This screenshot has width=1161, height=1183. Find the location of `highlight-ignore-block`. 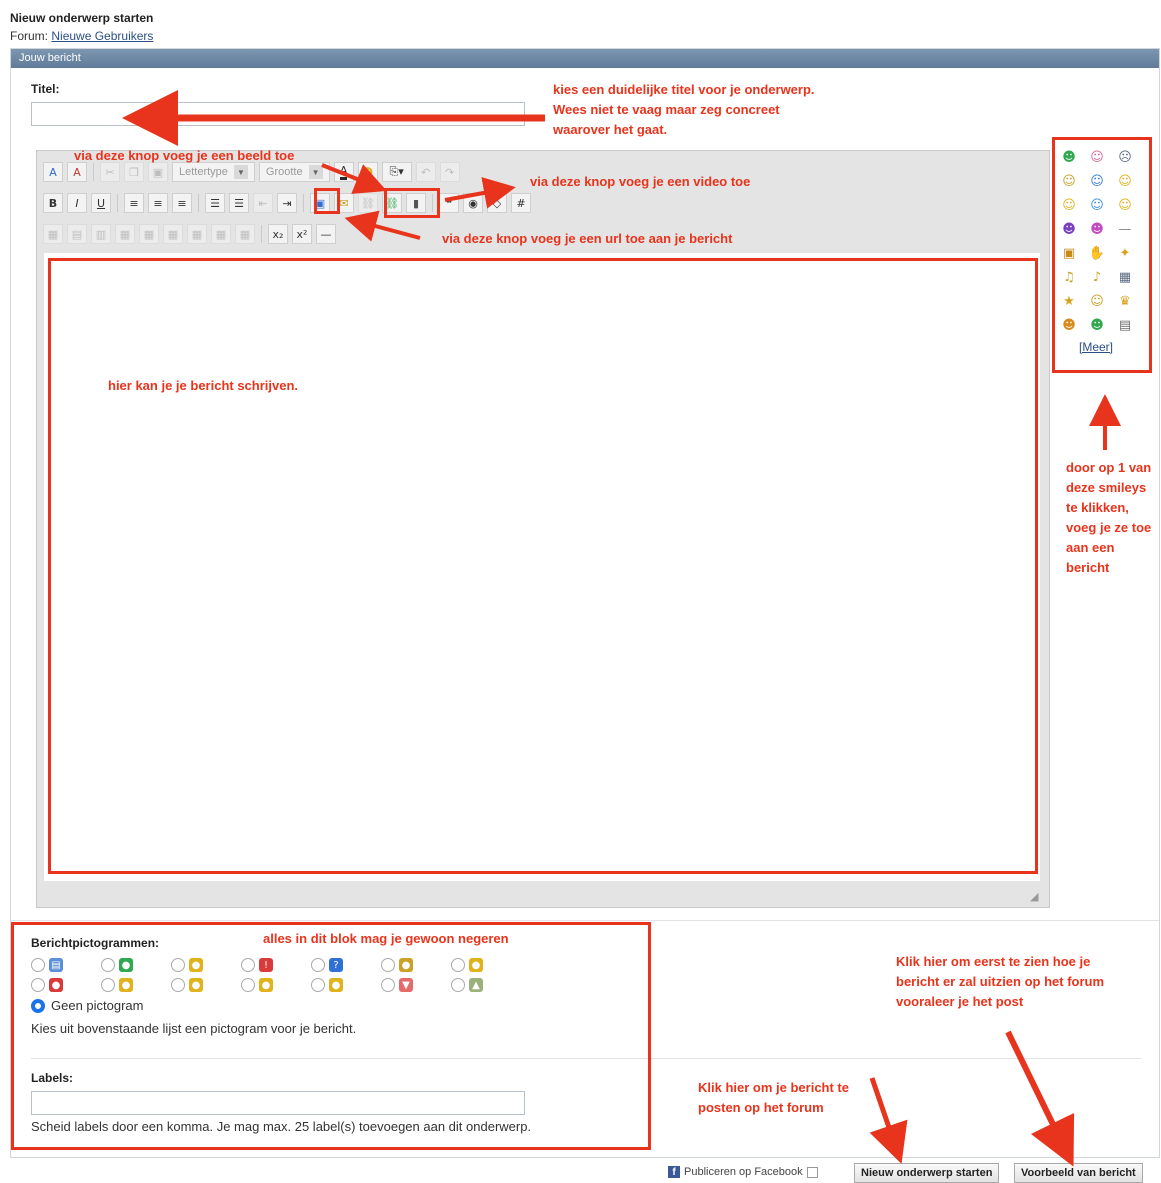

highlight-ignore-block is located at coordinates (331, 1036).